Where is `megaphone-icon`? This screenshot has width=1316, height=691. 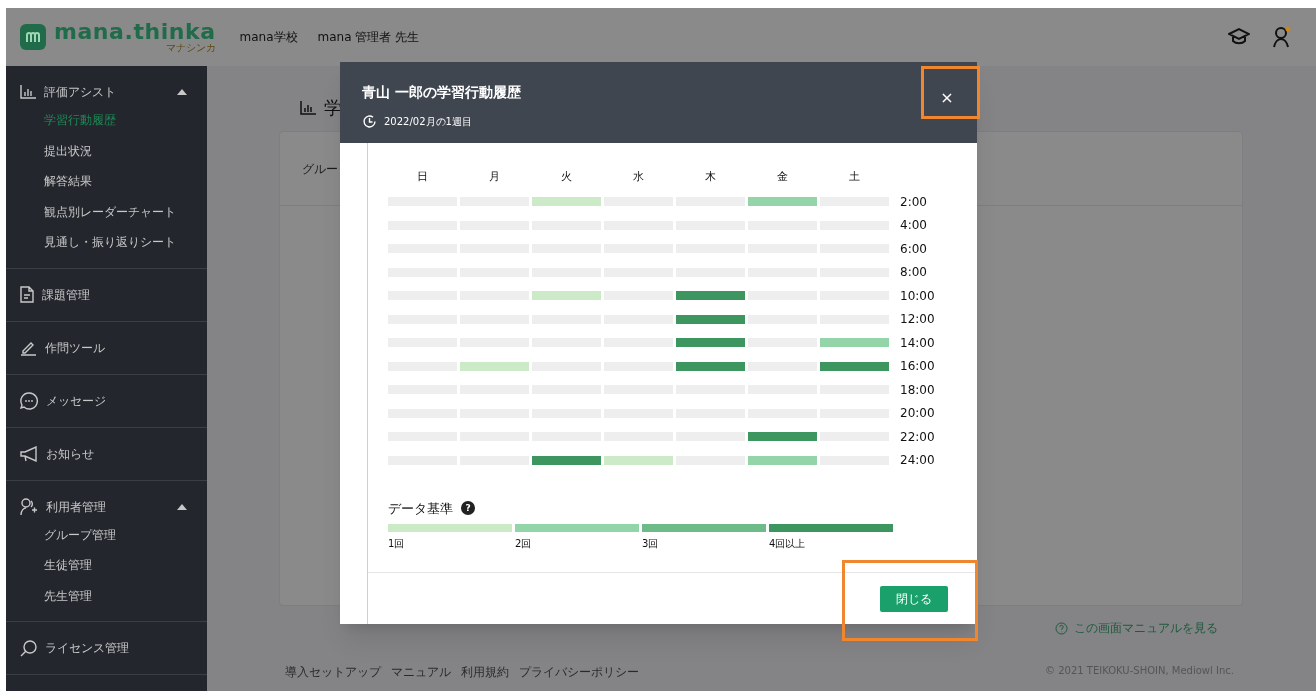
megaphone-icon is located at coordinates (29, 453).